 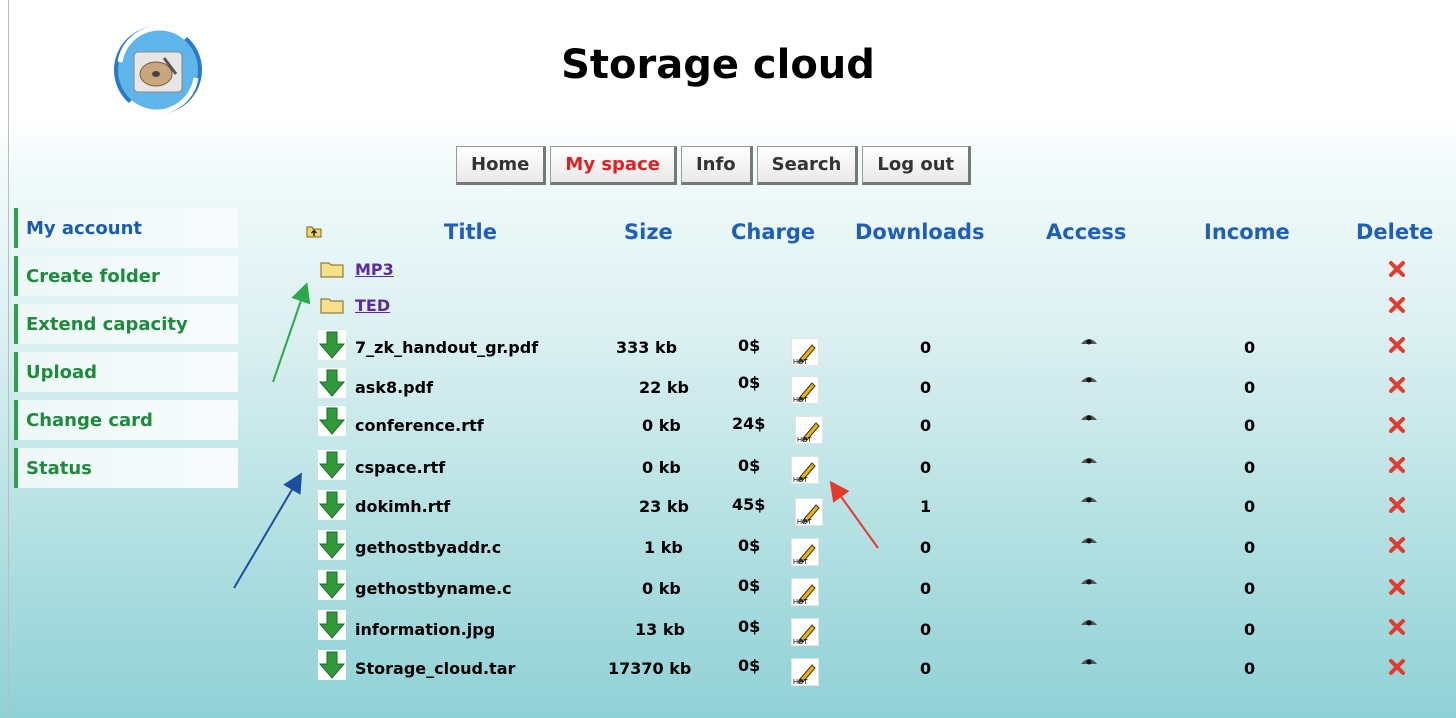 I want to click on sidebar-item-my-account: My account, so click(x=126, y=228).